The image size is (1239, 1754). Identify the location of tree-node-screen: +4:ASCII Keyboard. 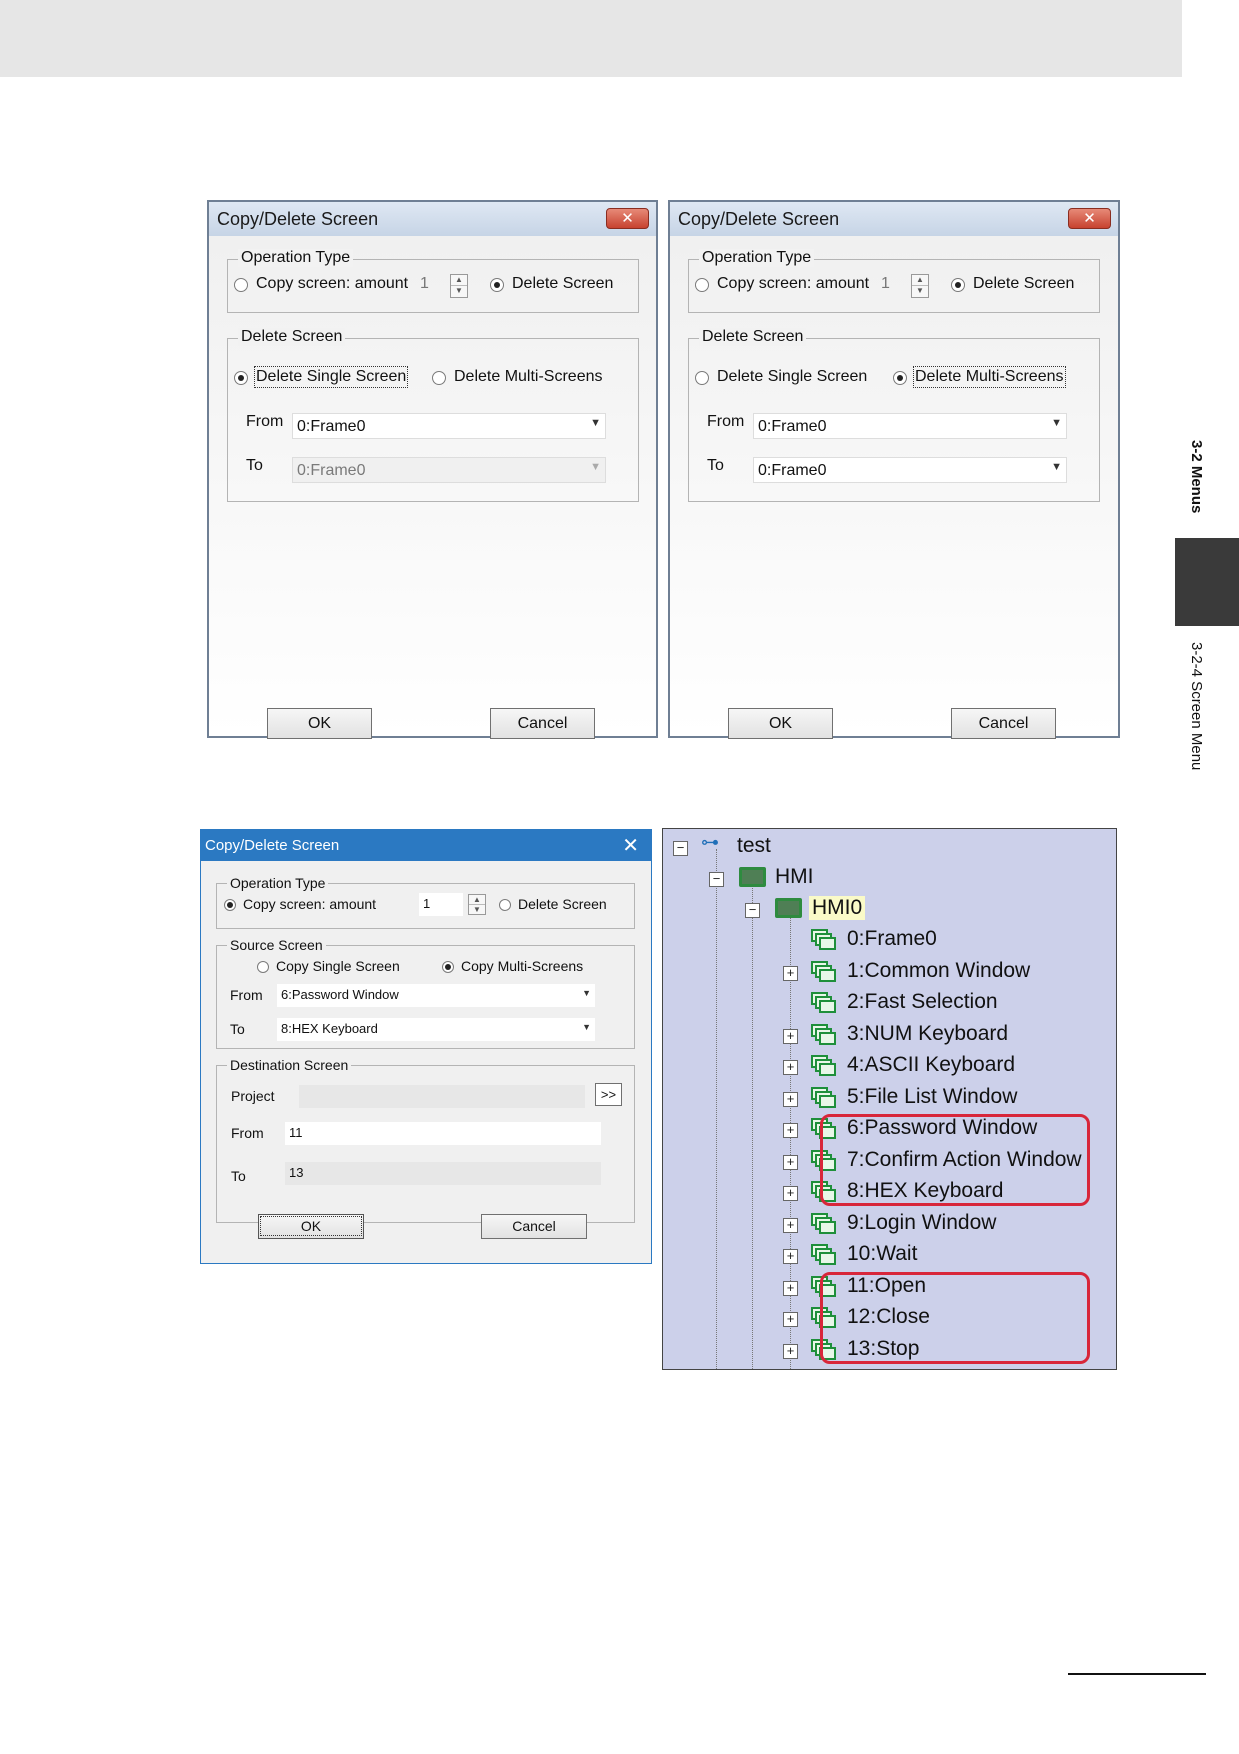
(888, 1066).